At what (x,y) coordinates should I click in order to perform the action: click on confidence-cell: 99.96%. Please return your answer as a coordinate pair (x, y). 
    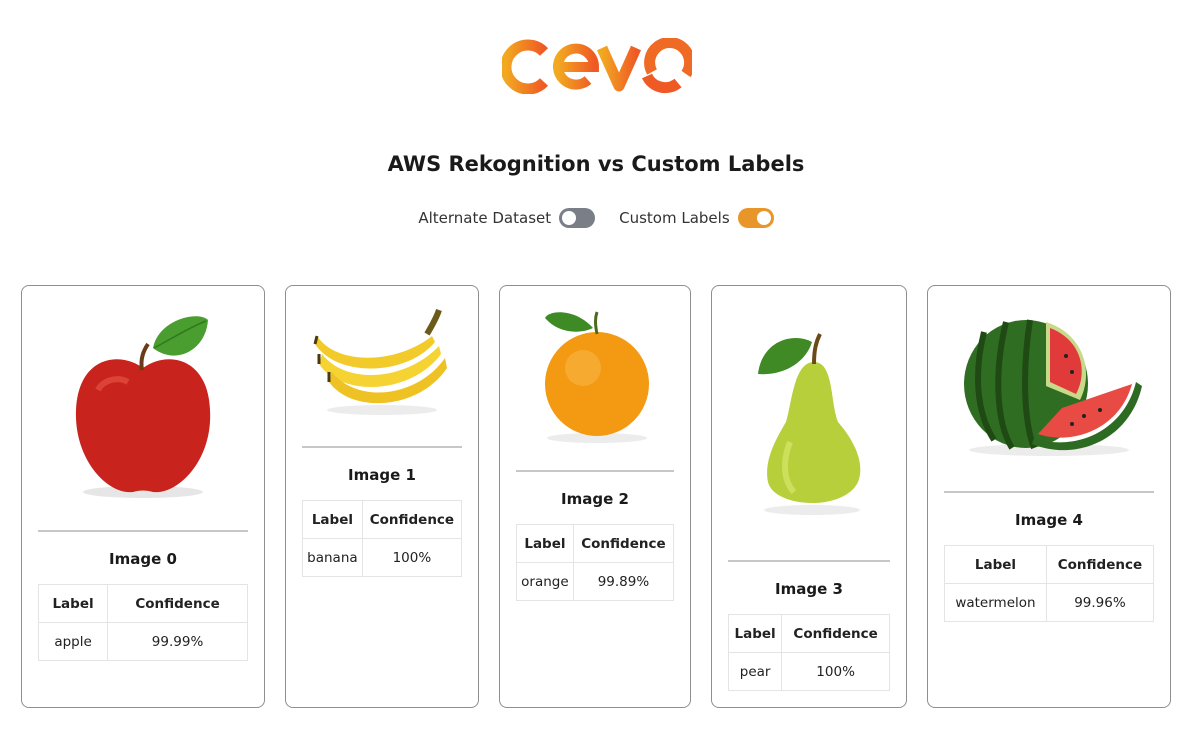
    Looking at the image, I should click on (1100, 602).